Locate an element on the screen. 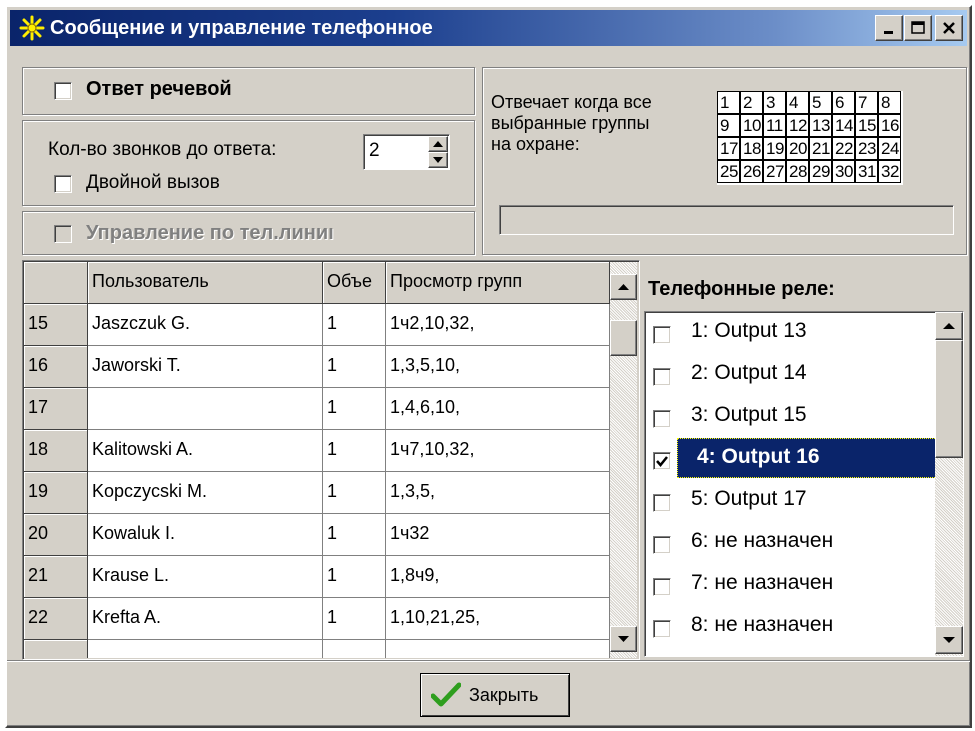  user-name-cell: Jaszczuk G. is located at coordinates (205, 325).